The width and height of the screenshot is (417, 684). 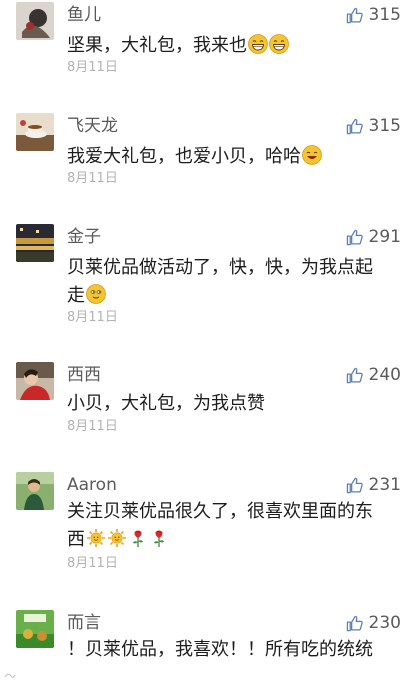 What do you see at coordinates (184, 156) in the screenshot?
I see `comment-text-line: 我爱大礼包，也爱小贝，哈哈` at bounding box center [184, 156].